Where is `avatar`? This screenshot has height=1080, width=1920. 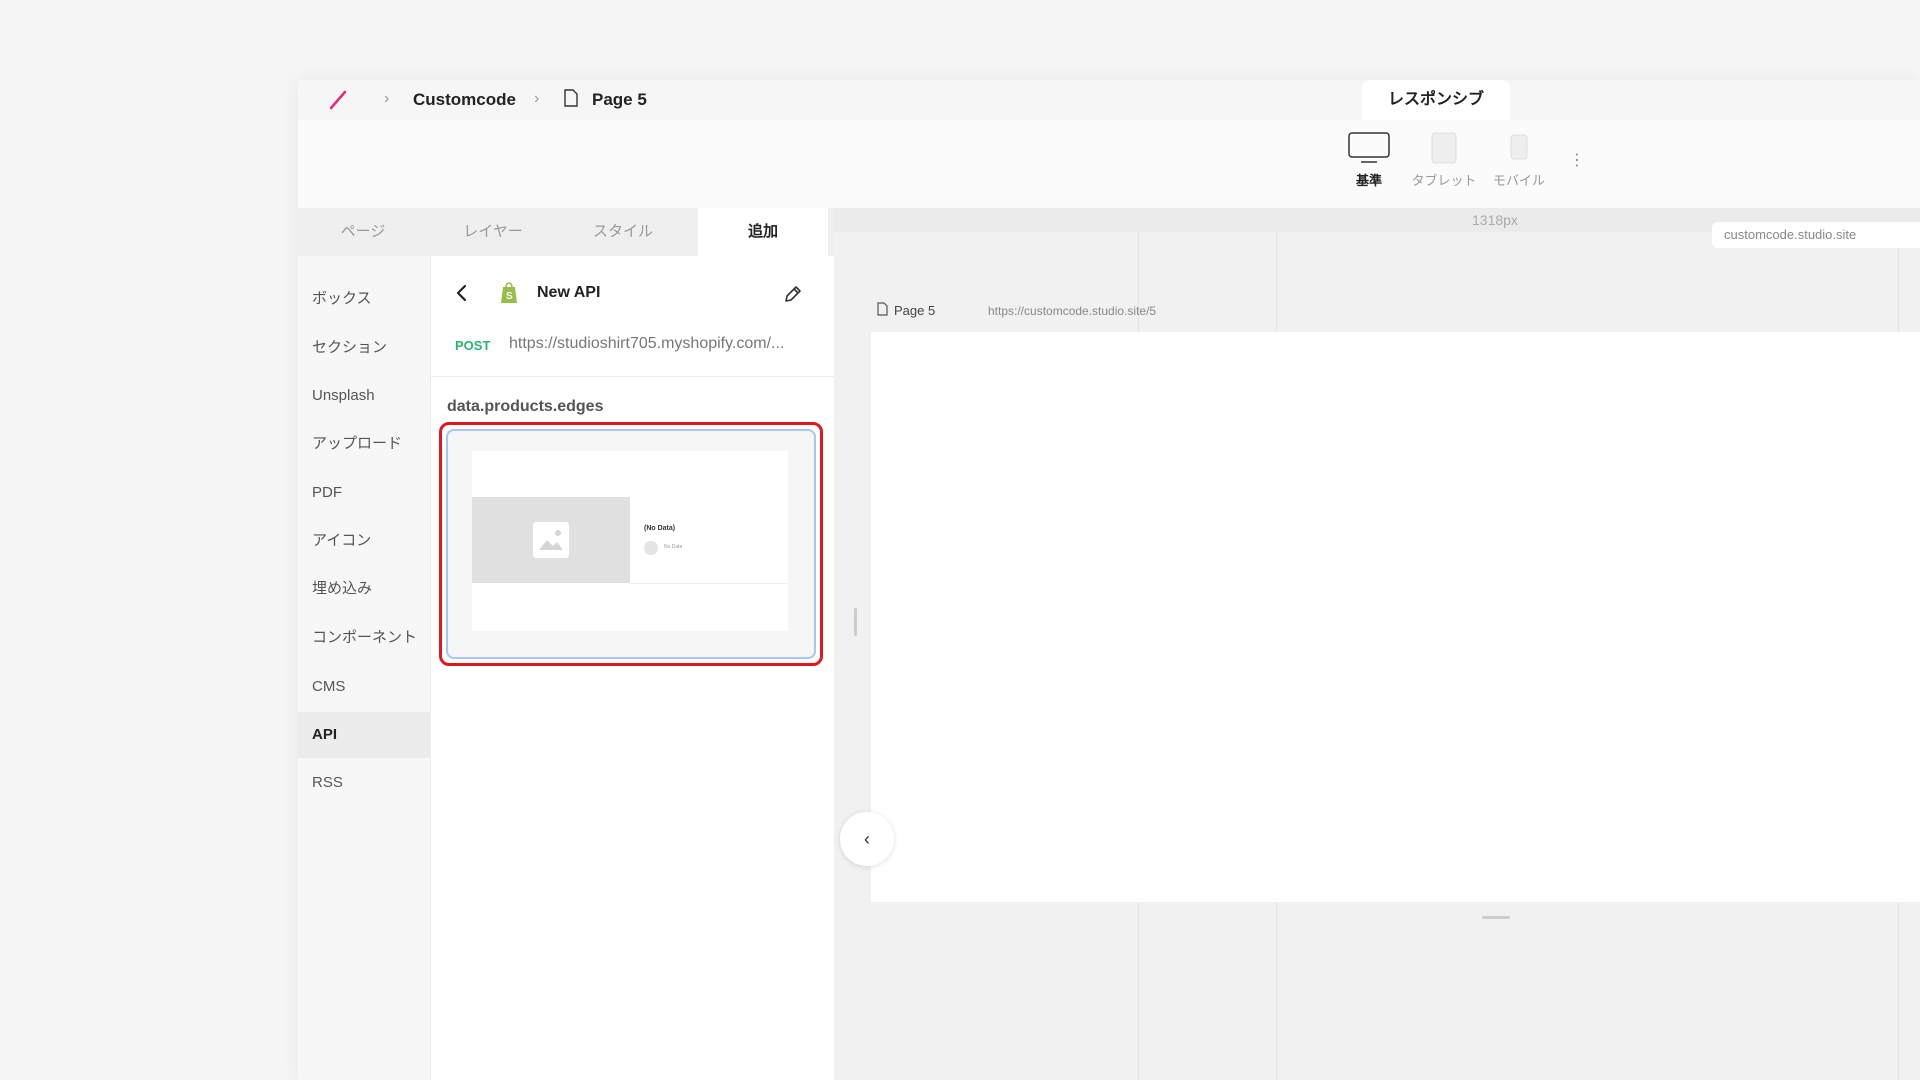 avatar is located at coordinates (651, 548).